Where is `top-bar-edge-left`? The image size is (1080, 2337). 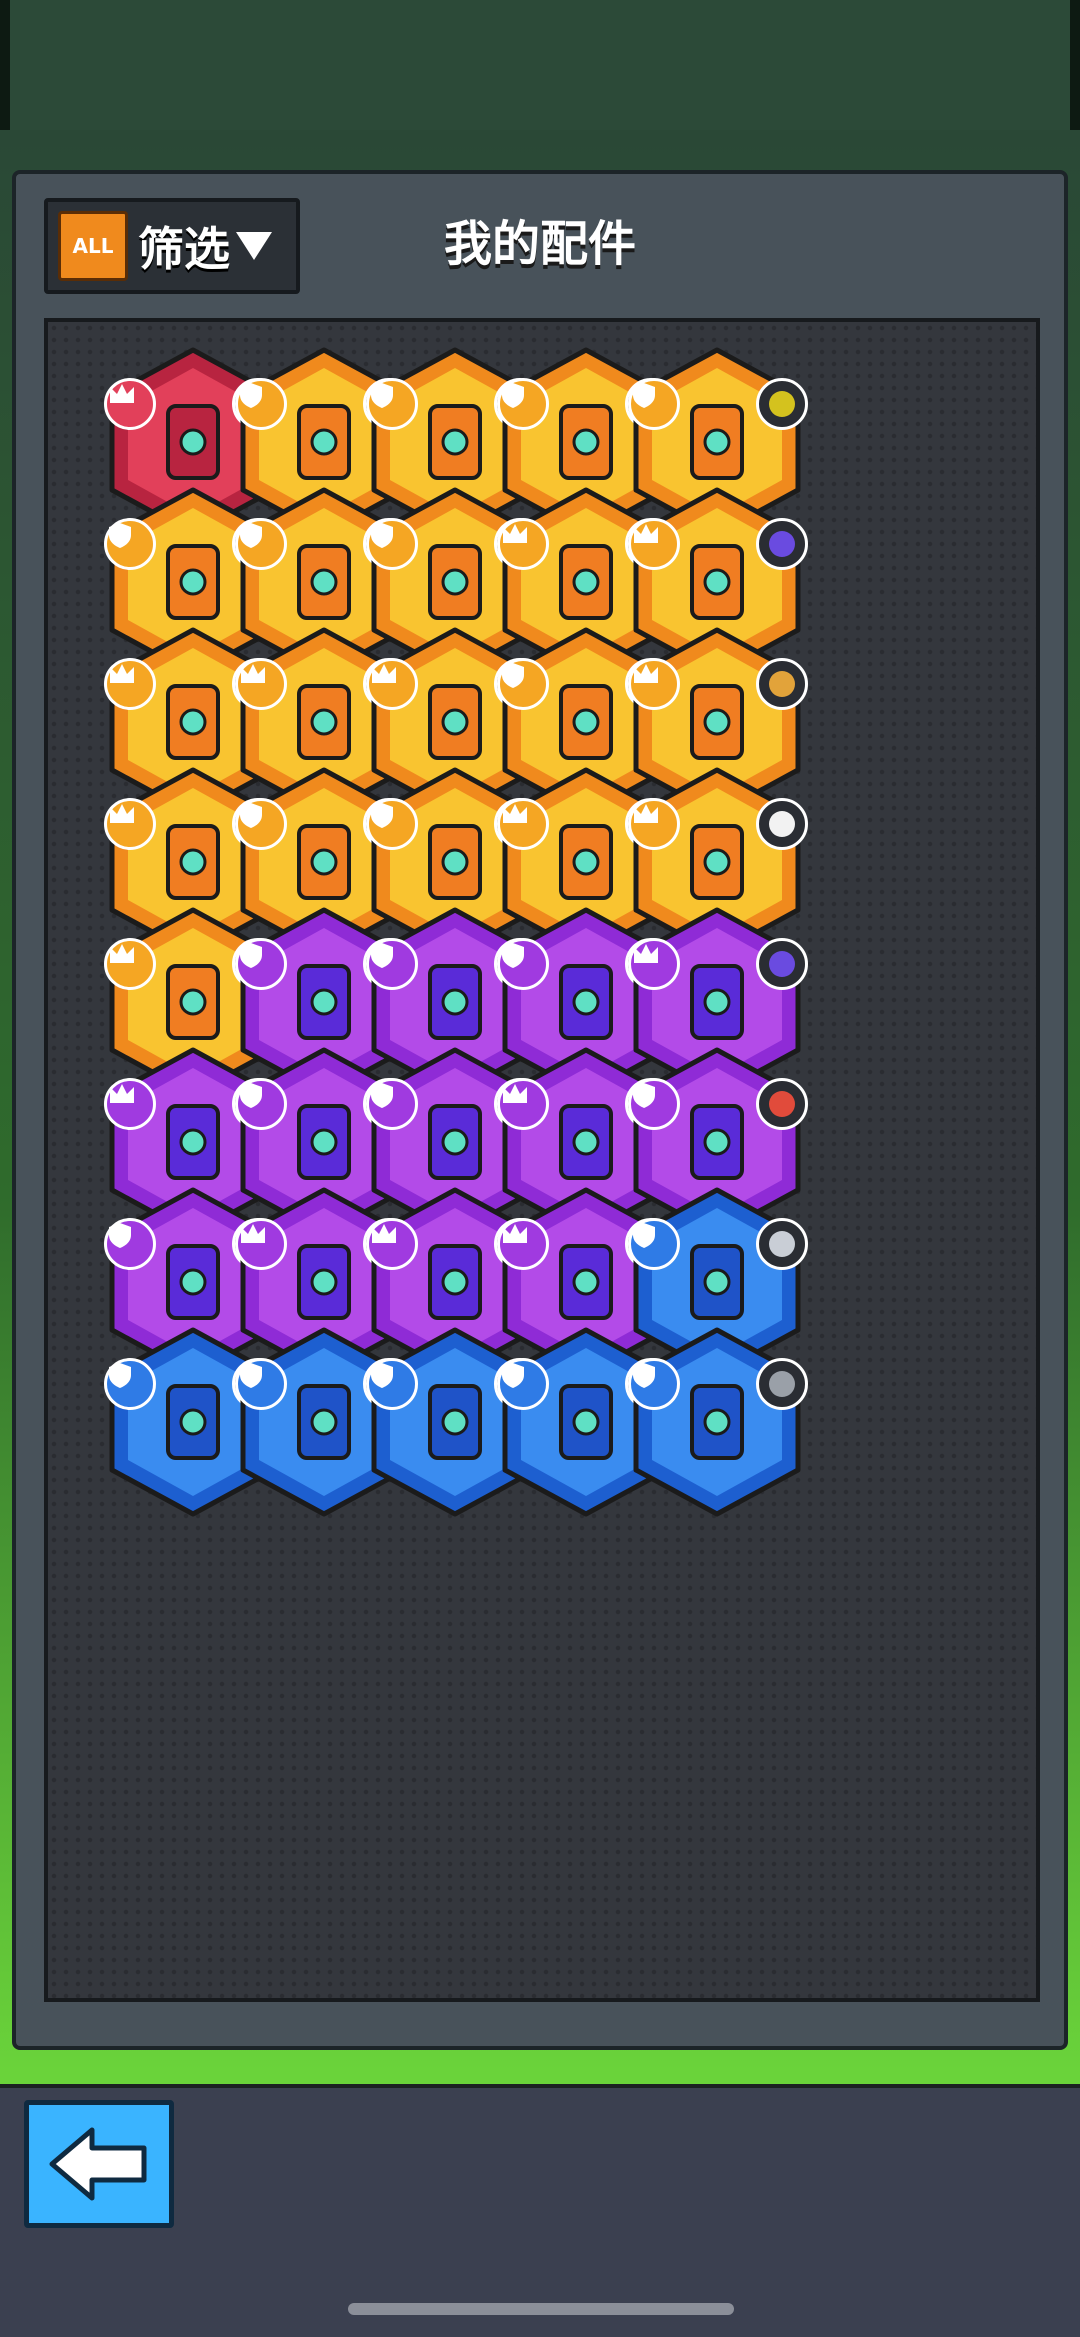
top-bar-edge-left is located at coordinates (5, 65).